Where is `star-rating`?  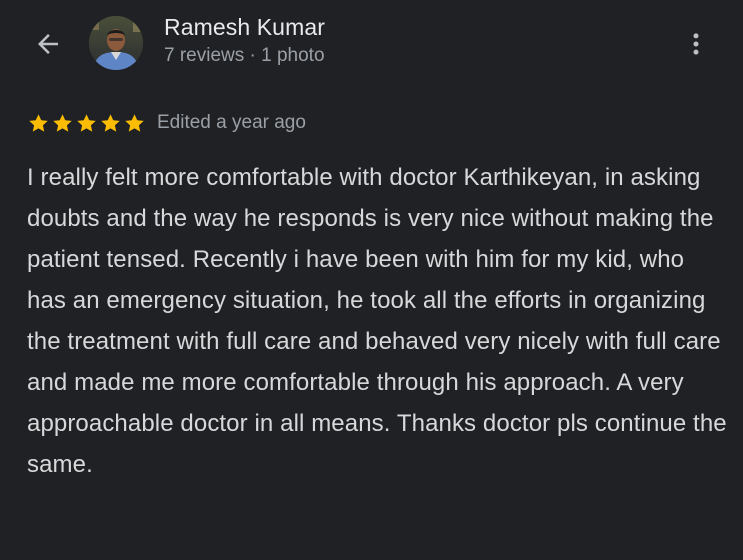
star-rating is located at coordinates (86, 123).